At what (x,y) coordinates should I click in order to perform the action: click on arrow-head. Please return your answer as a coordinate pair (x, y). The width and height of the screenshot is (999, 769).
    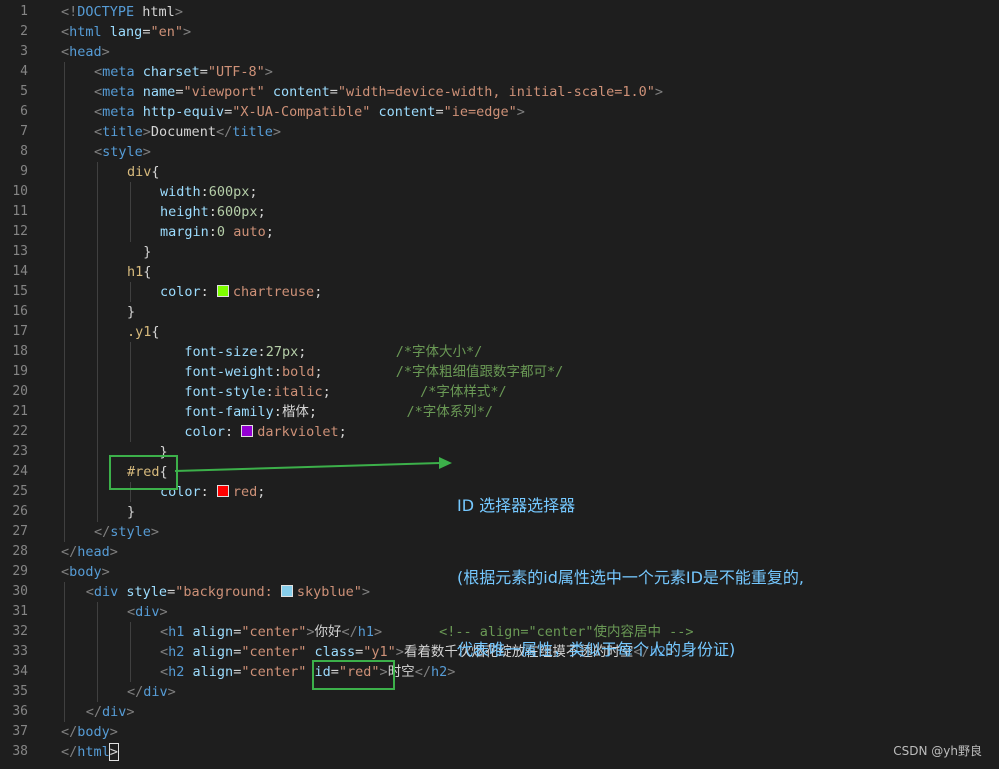
    Looking at the image, I should click on (445, 463).